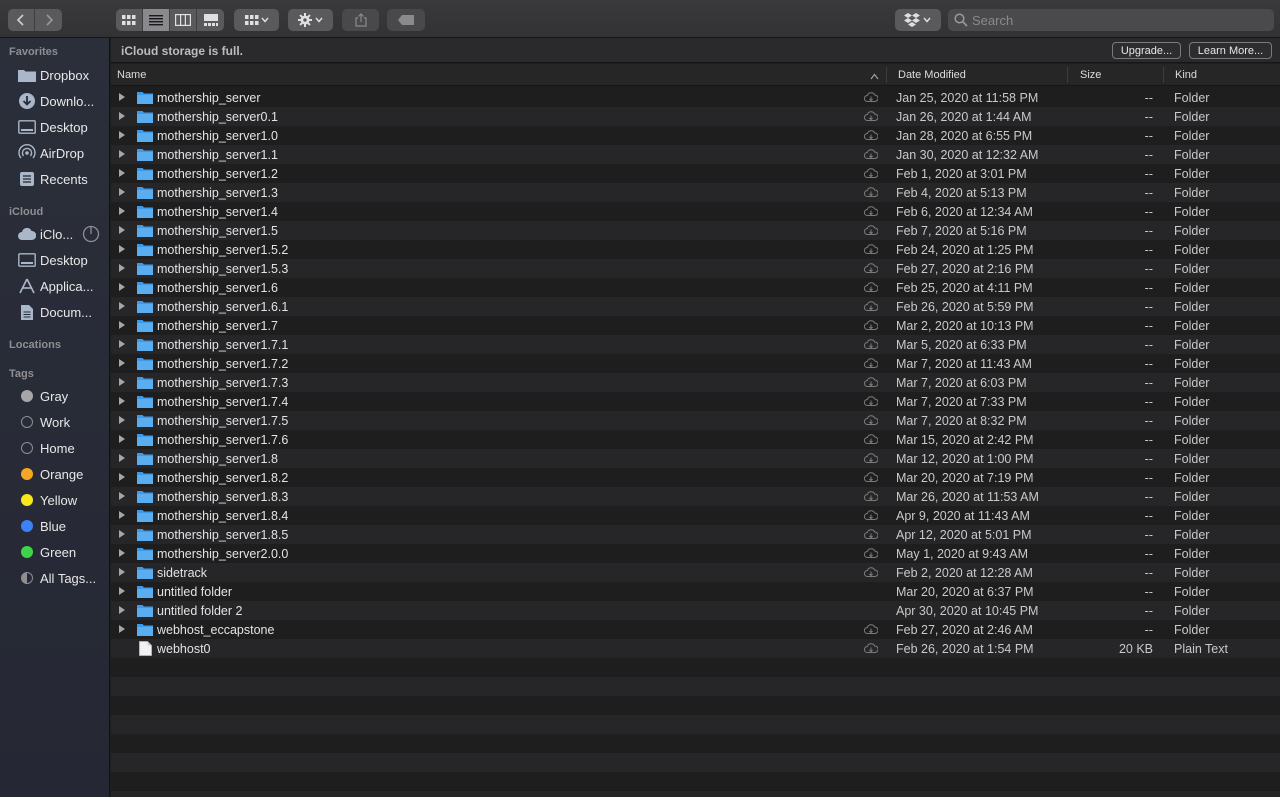 Image resolution: width=1280 pixels, height=797 pixels. Describe the element at coordinates (55, 474) in the screenshot. I see `sidebar-item-tag-orange: Orange` at that location.